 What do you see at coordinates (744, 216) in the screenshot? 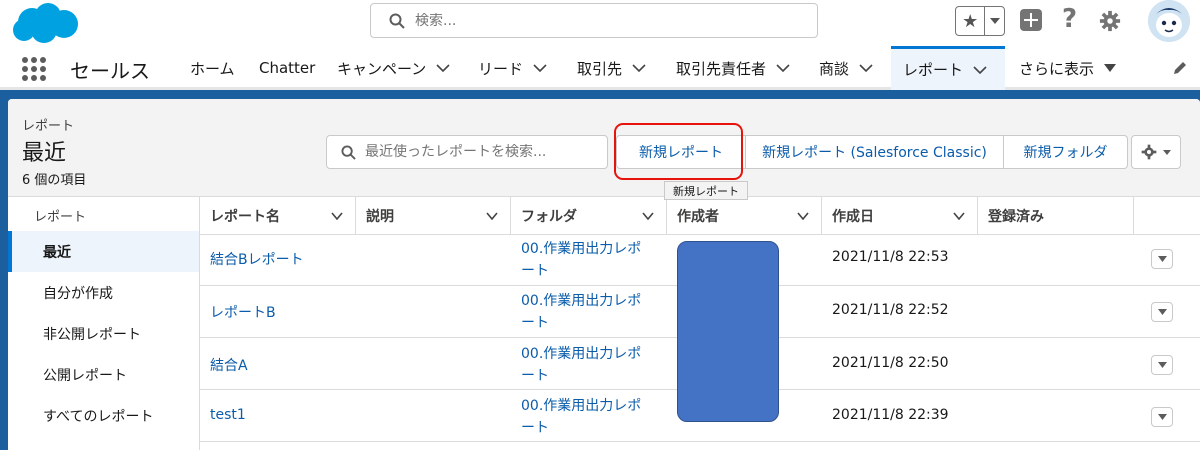
I see `column-header-created-by: 作成者` at bounding box center [744, 216].